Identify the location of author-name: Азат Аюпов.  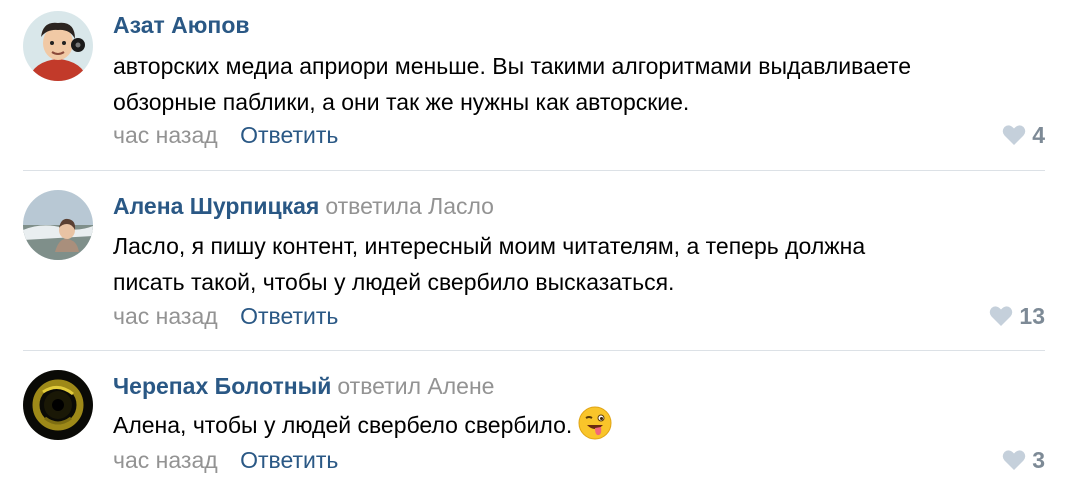
(181, 25).